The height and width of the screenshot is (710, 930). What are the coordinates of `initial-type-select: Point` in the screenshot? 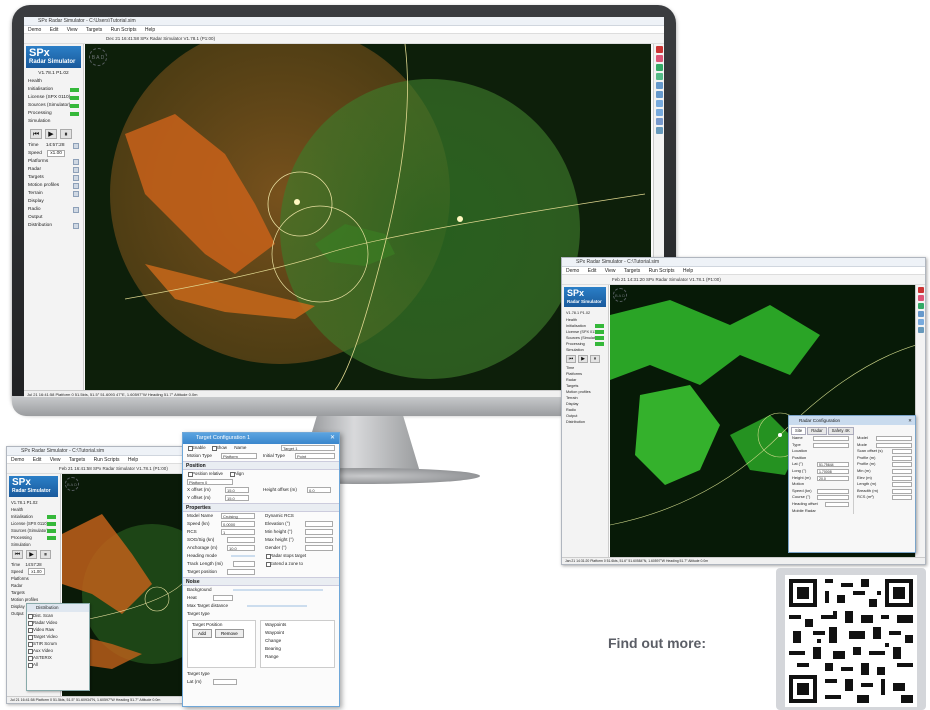 It's located at (315, 456).